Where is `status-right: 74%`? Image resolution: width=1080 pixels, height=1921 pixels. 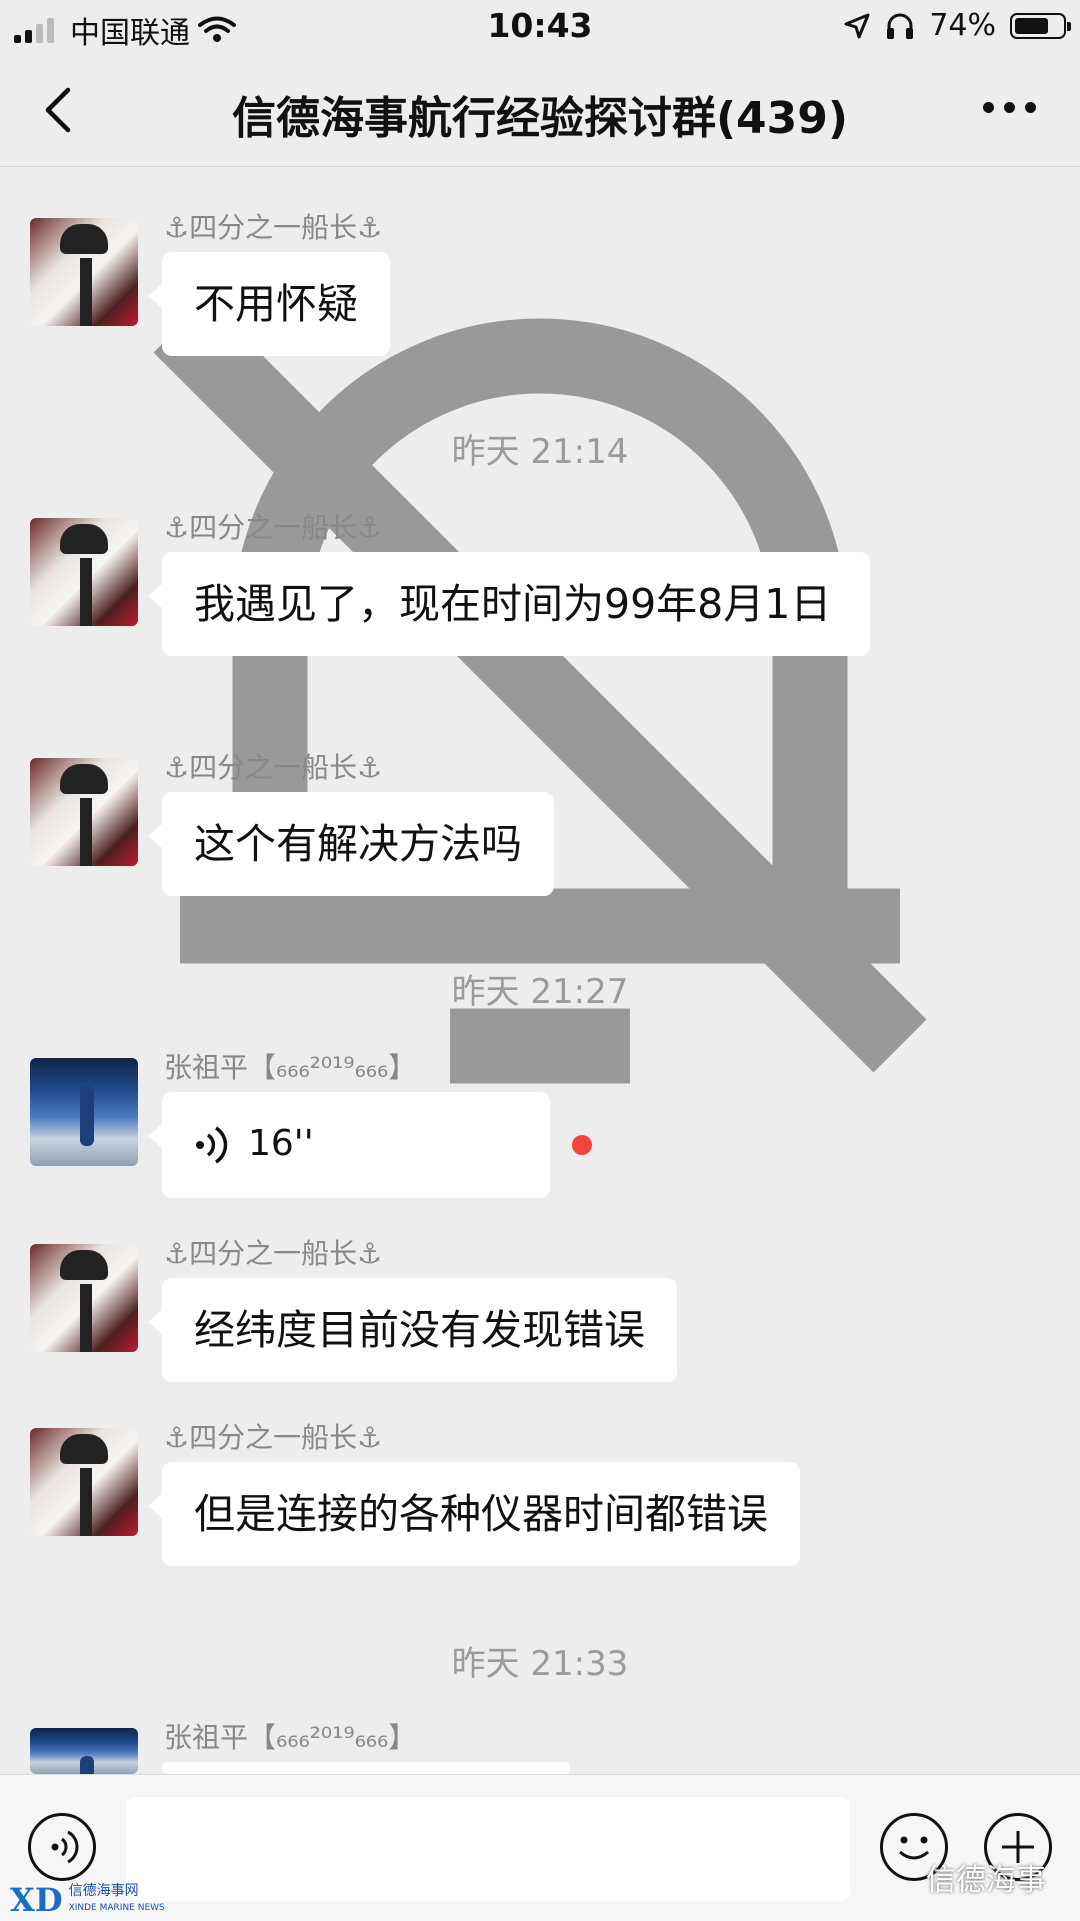 status-right: 74% is located at coordinates (957, 25).